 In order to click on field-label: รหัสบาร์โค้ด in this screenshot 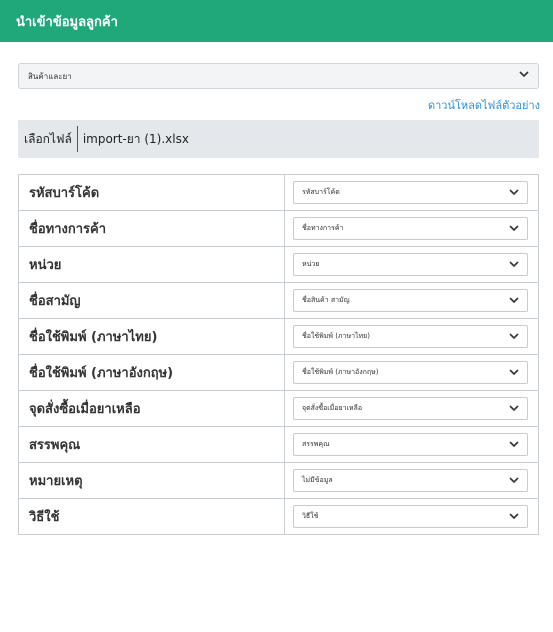, I will do `click(151, 192)`.